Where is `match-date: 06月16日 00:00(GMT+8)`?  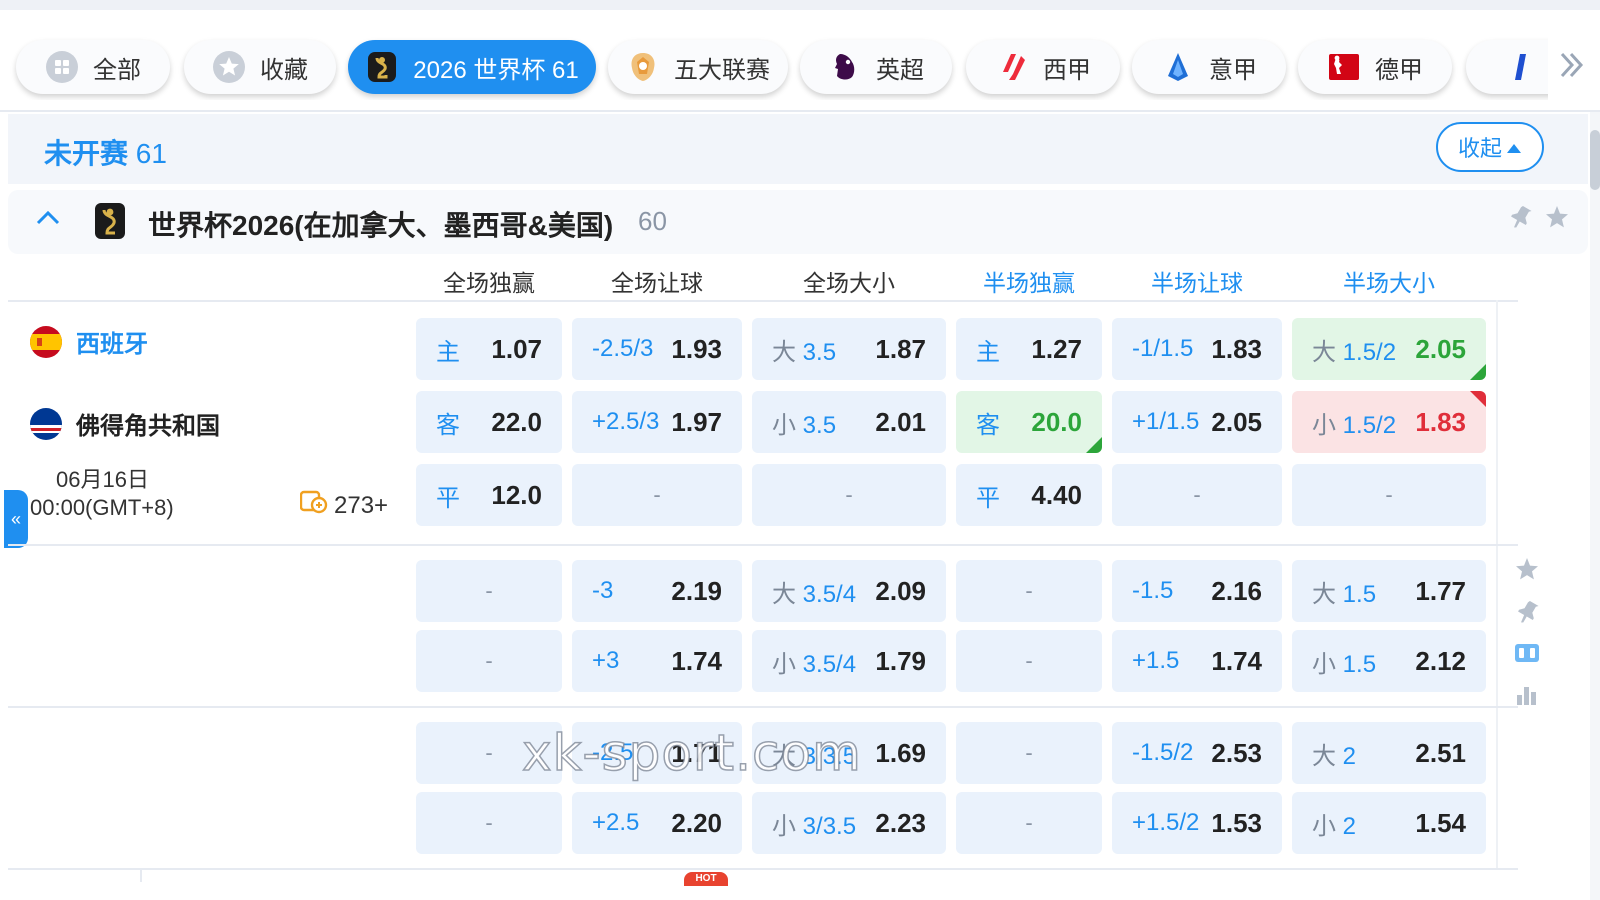
match-date: 06月16日 00:00(GMT+8) is located at coordinates (102, 494).